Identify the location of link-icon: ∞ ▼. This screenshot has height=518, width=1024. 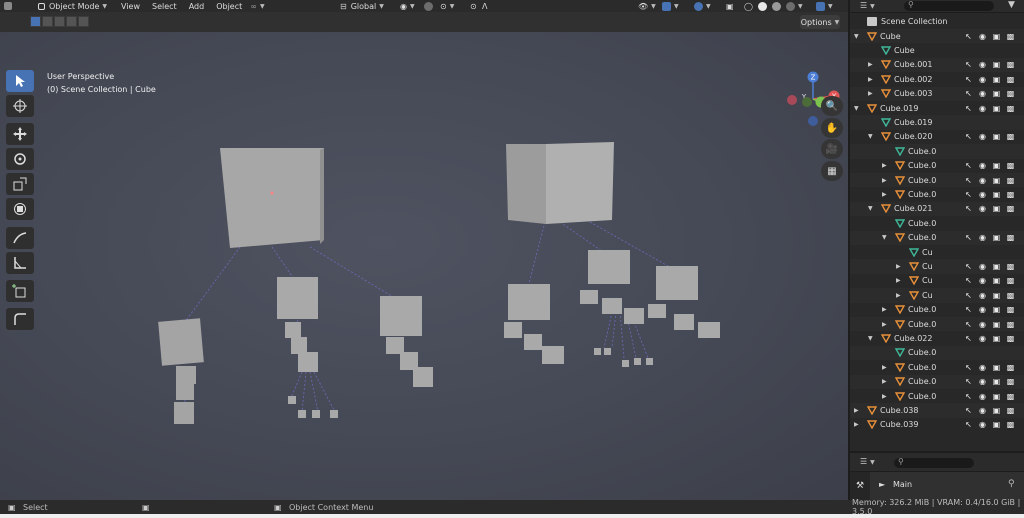
(257, 6).